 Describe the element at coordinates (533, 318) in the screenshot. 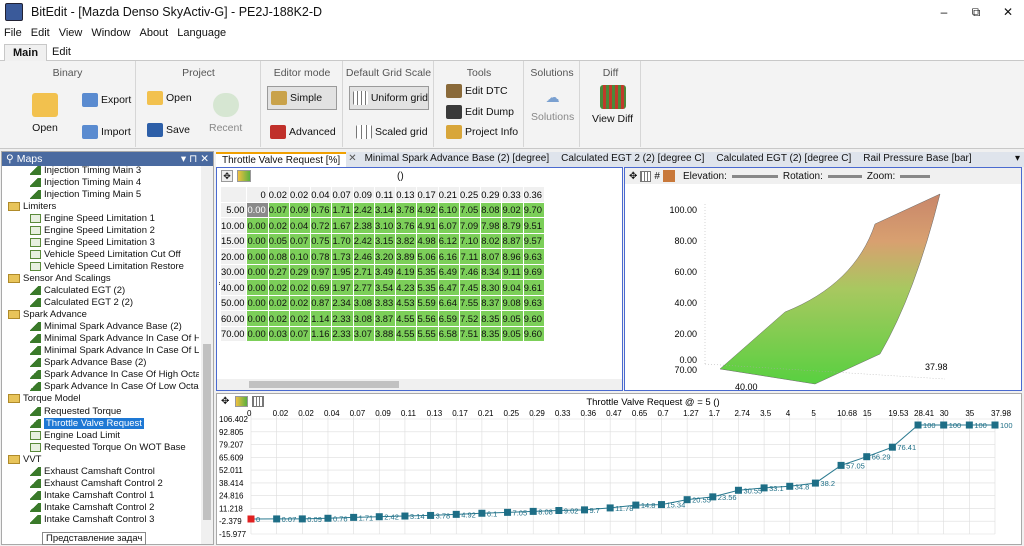

I see `table-cell: 9.60` at that location.